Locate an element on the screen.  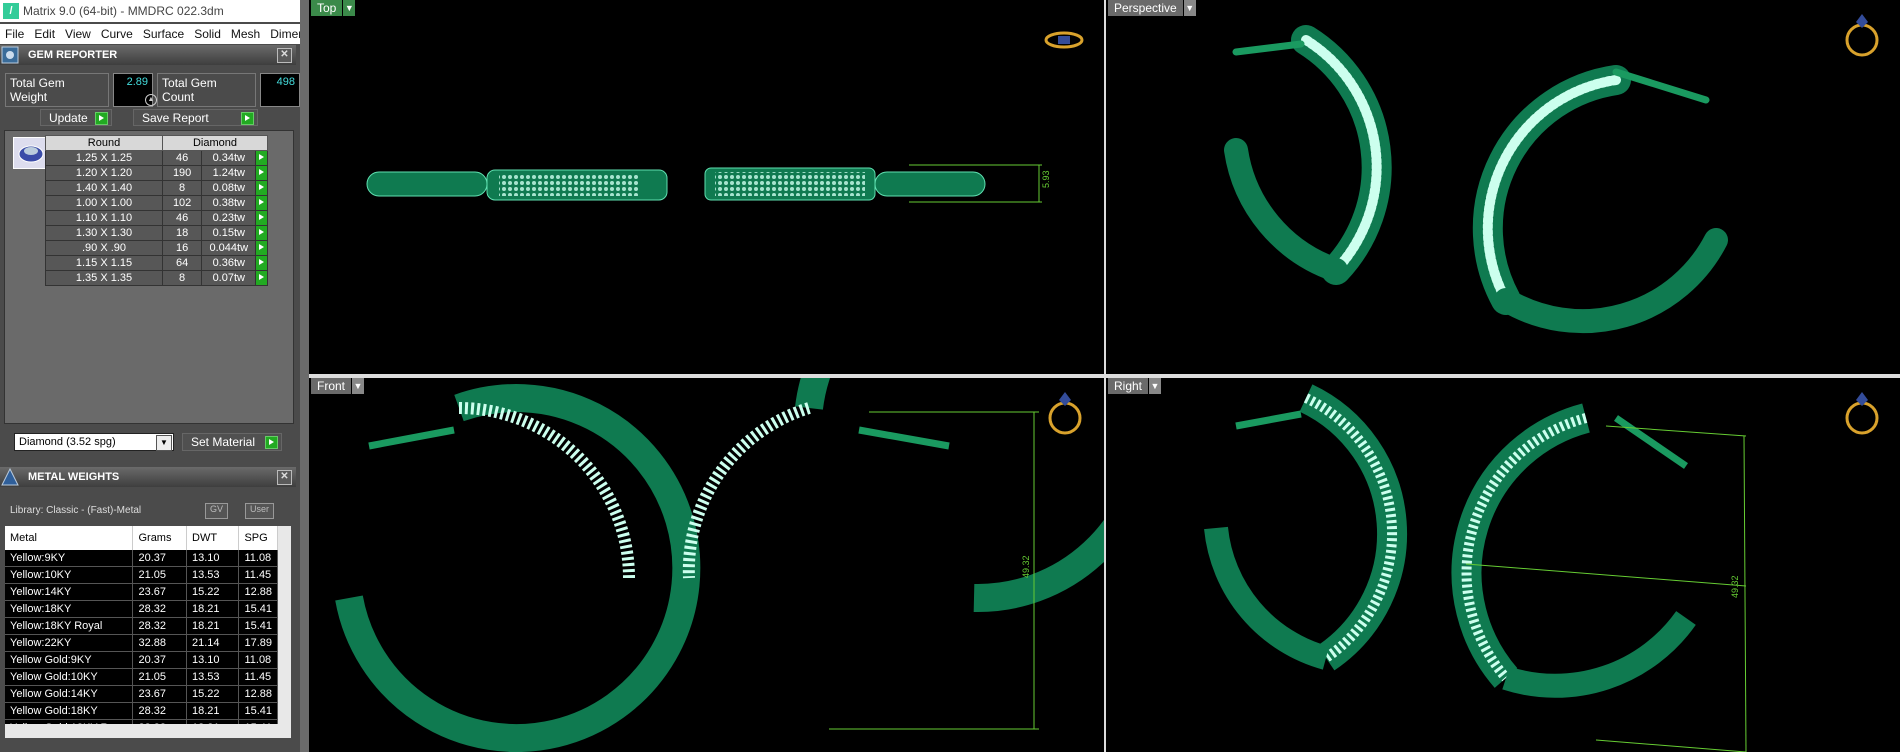
metal-row: Yellow Gold:18KY 28.32 18.21 15.41 is located at coordinates (141, 711).